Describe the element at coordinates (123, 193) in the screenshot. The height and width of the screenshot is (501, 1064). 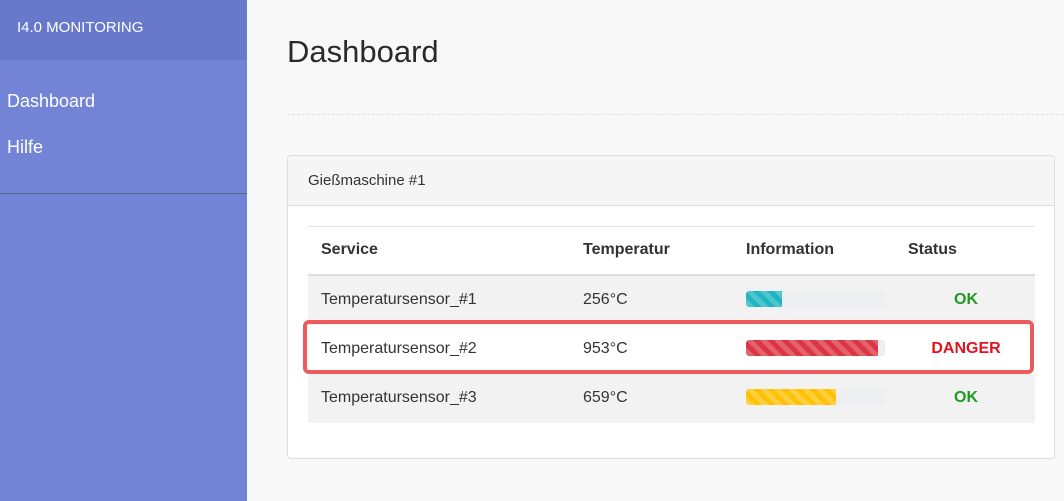
I see `sidebar-divider` at that location.